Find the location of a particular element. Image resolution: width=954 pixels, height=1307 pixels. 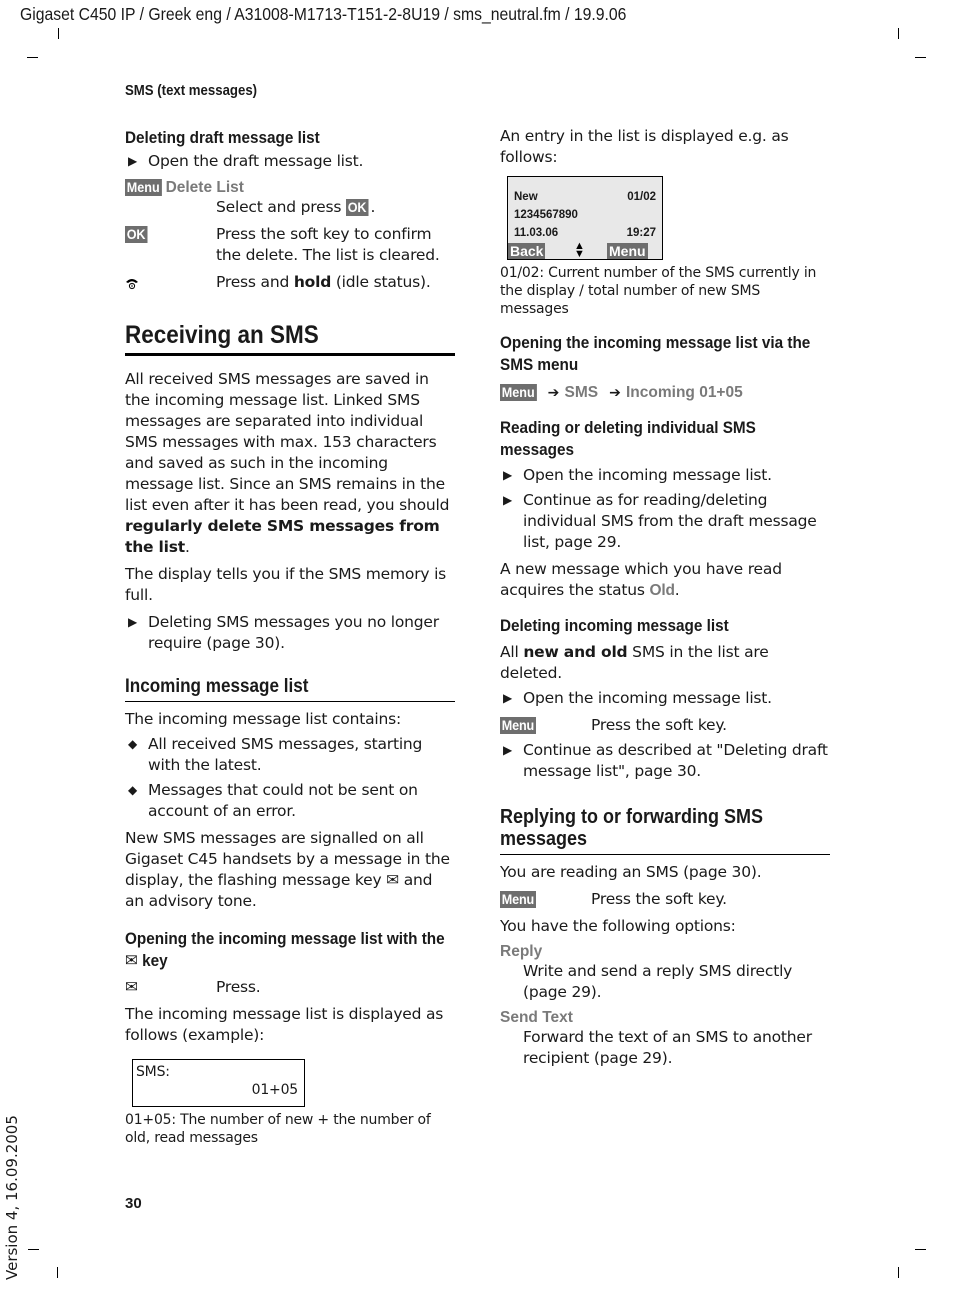

menu-path: Menu ➔ SMS ➔ Incoming 01+05 is located at coordinates (665, 392).